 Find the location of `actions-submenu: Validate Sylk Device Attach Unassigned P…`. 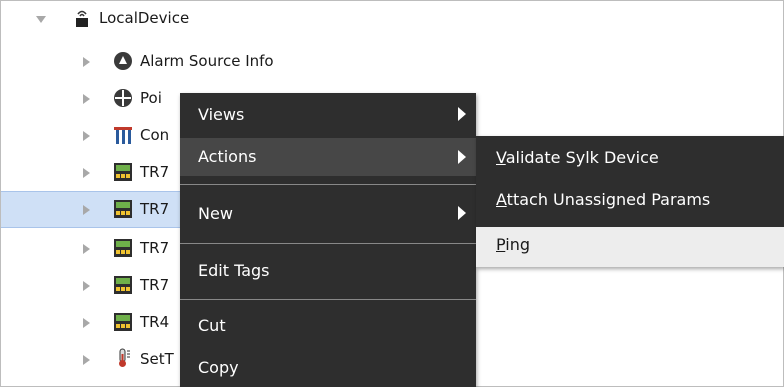

actions-submenu: Validate Sylk Device Attach Unassigned P… is located at coordinates (630, 201).